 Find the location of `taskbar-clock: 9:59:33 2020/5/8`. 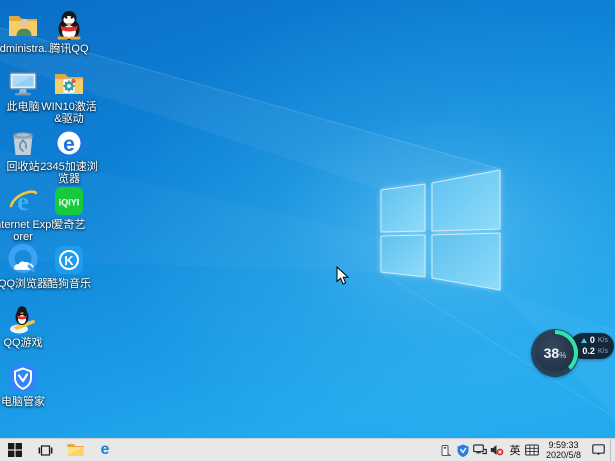

taskbar-clock: 9:59:33 2020/5/8 is located at coordinates (563, 450).